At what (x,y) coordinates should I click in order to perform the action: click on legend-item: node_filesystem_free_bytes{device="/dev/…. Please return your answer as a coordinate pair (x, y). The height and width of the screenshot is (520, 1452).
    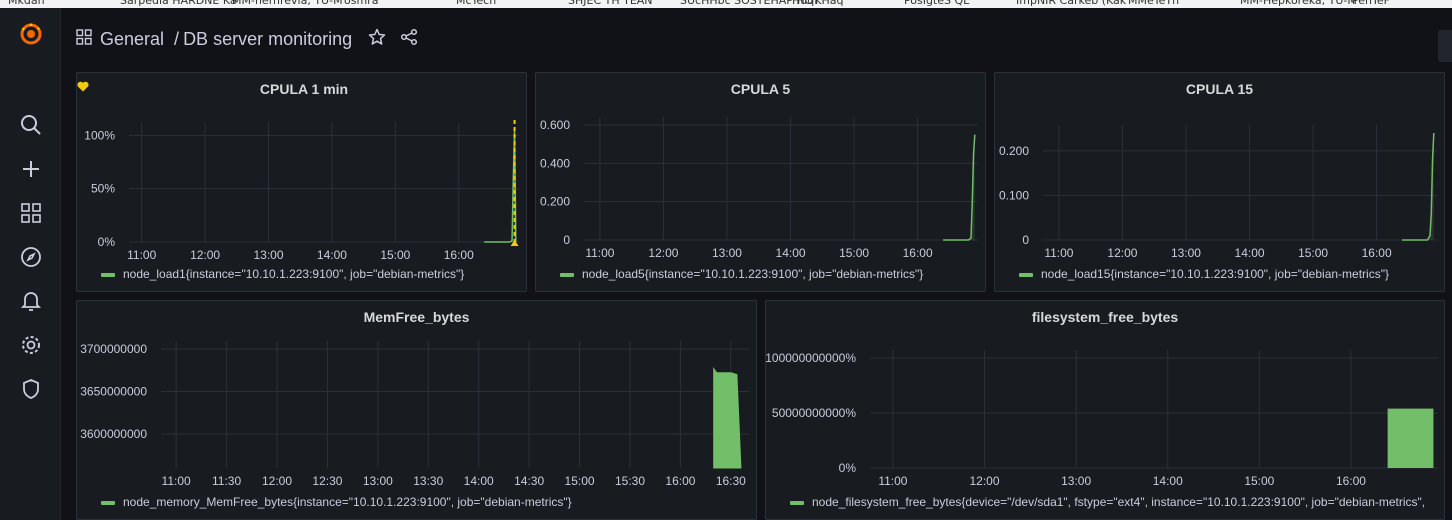
    Looking at the image, I should click on (1107, 502).